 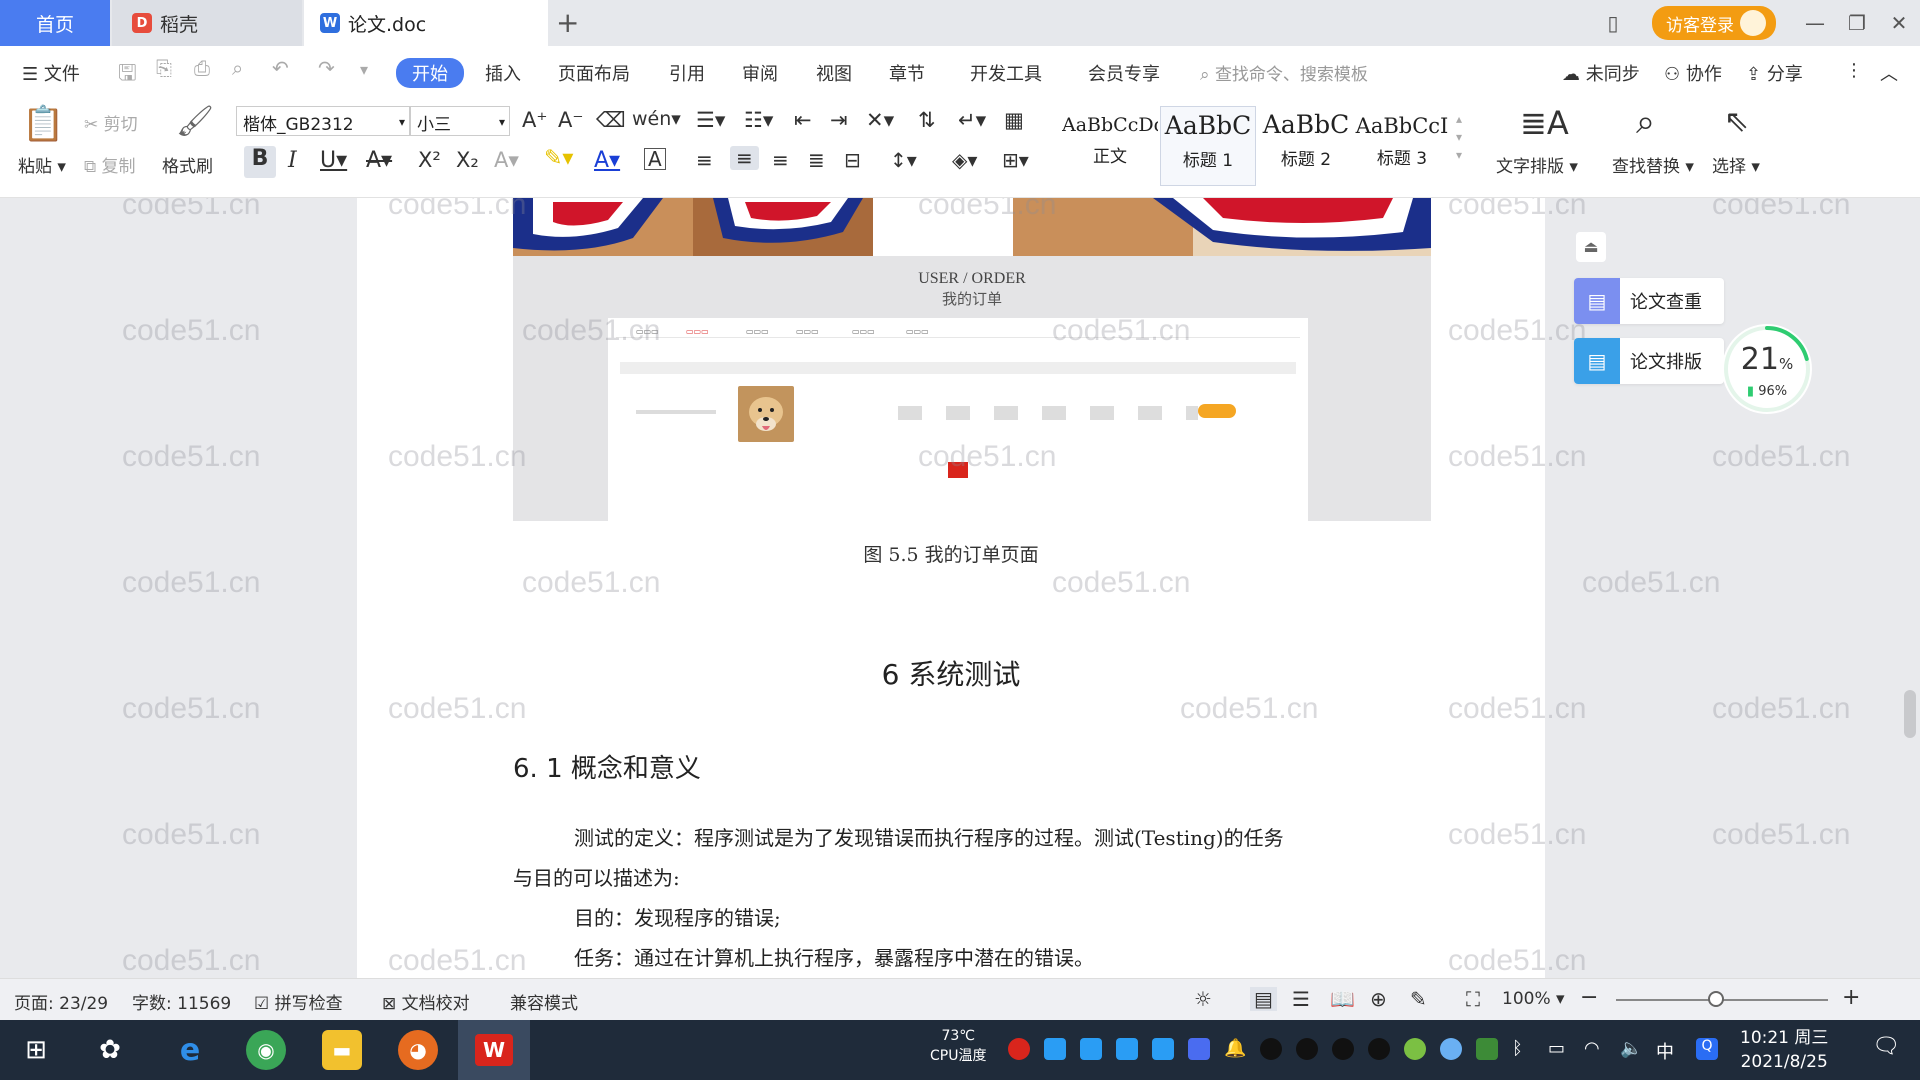 I want to click on menu-developer-tools: 开发工具, so click(x=1006, y=73).